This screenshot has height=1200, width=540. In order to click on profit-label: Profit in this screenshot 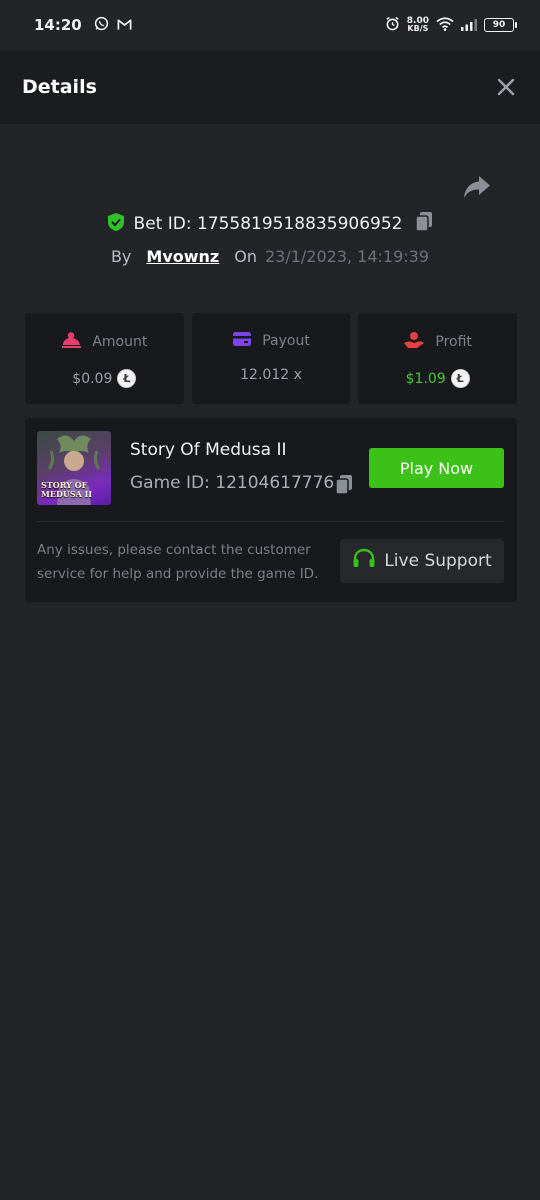, I will do `click(453, 342)`.